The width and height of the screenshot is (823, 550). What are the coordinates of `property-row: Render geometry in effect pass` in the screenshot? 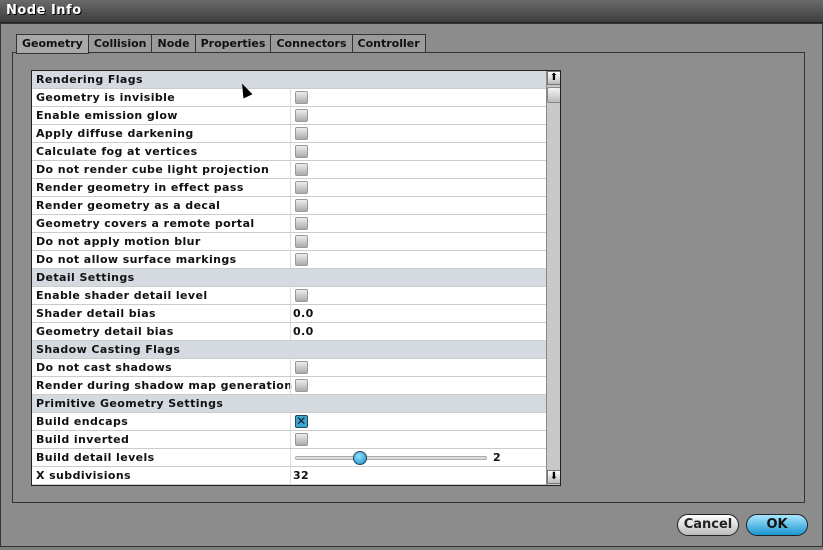 It's located at (289, 188).